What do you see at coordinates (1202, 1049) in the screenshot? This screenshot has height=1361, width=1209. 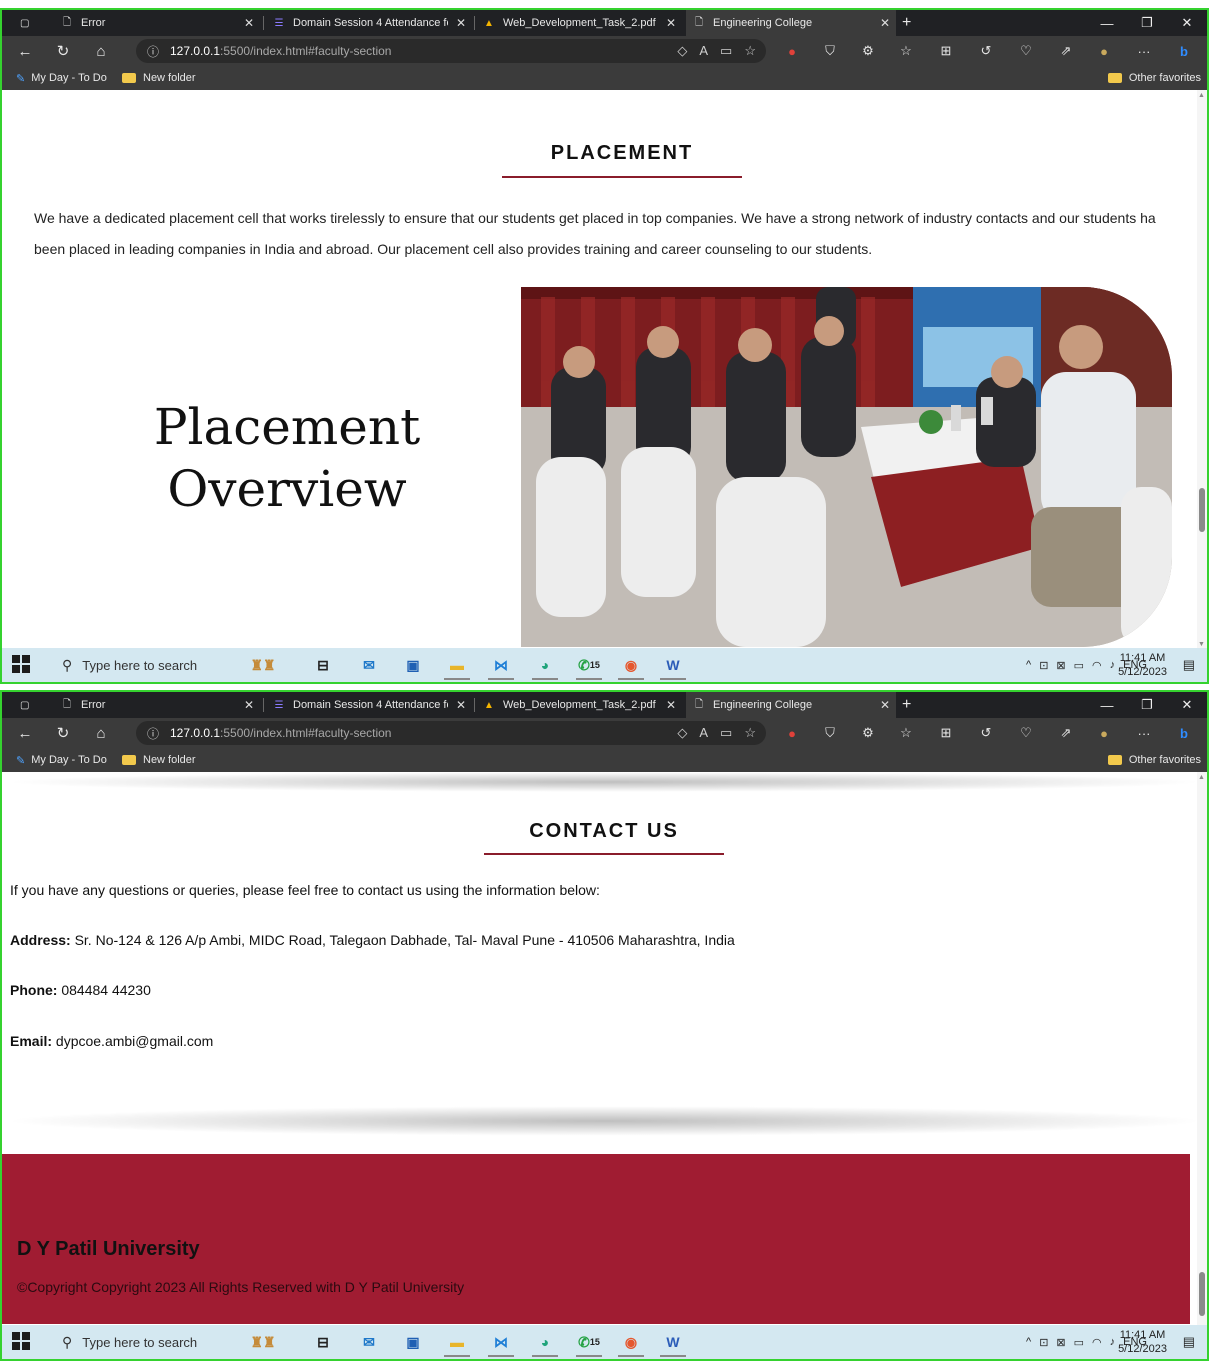 I see `page-scrollbar: ▲` at bounding box center [1202, 1049].